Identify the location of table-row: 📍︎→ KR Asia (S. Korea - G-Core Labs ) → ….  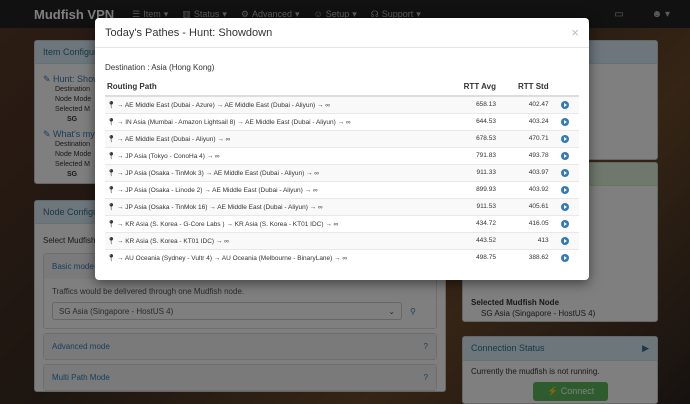
(342, 223).